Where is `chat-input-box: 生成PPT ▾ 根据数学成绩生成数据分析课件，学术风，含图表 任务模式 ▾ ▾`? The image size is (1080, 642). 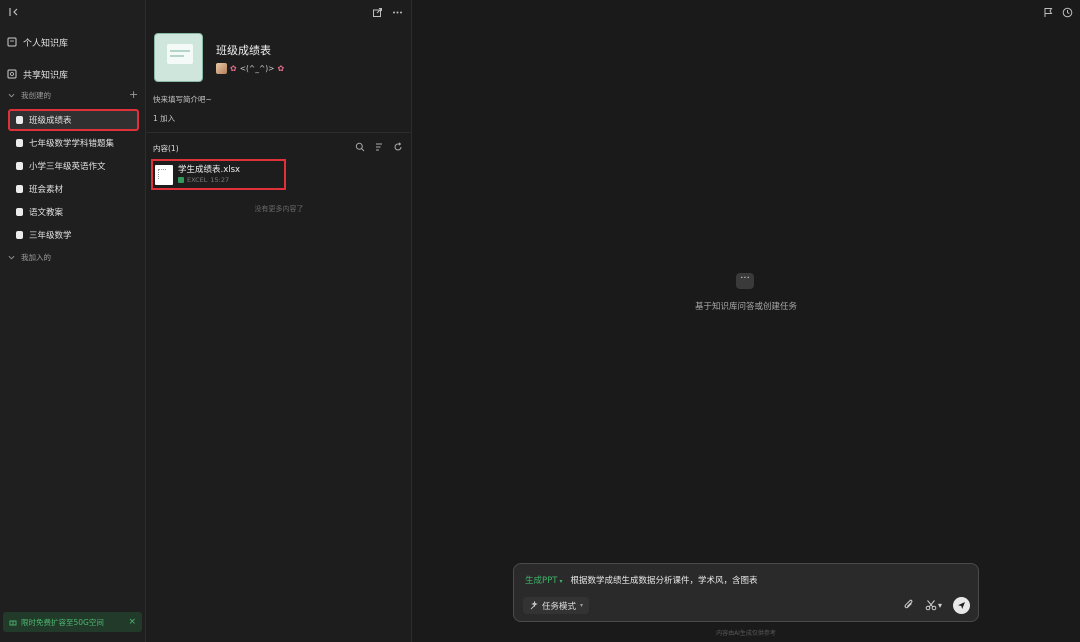 chat-input-box: 生成PPT ▾ 根据数学成绩生成数据分析课件，学术风，含图表 任务模式 ▾ ▾ is located at coordinates (746, 592).